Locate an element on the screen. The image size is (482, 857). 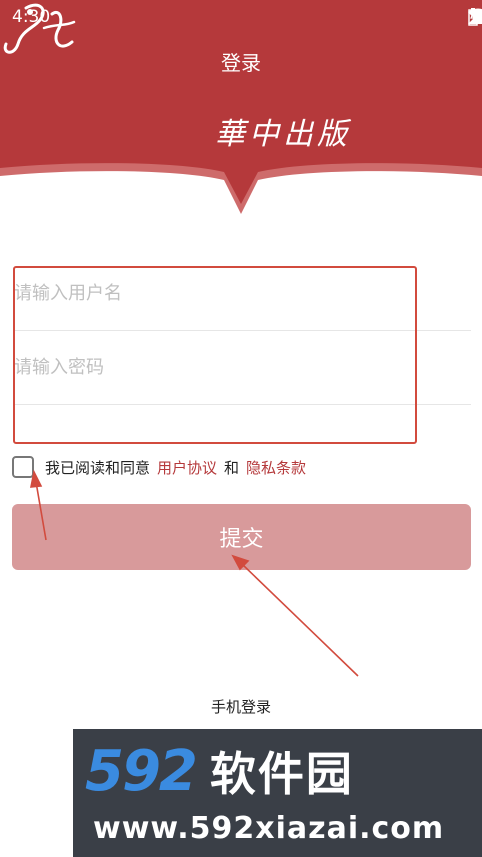
watermark-number: 592 is located at coordinates (141, 771).